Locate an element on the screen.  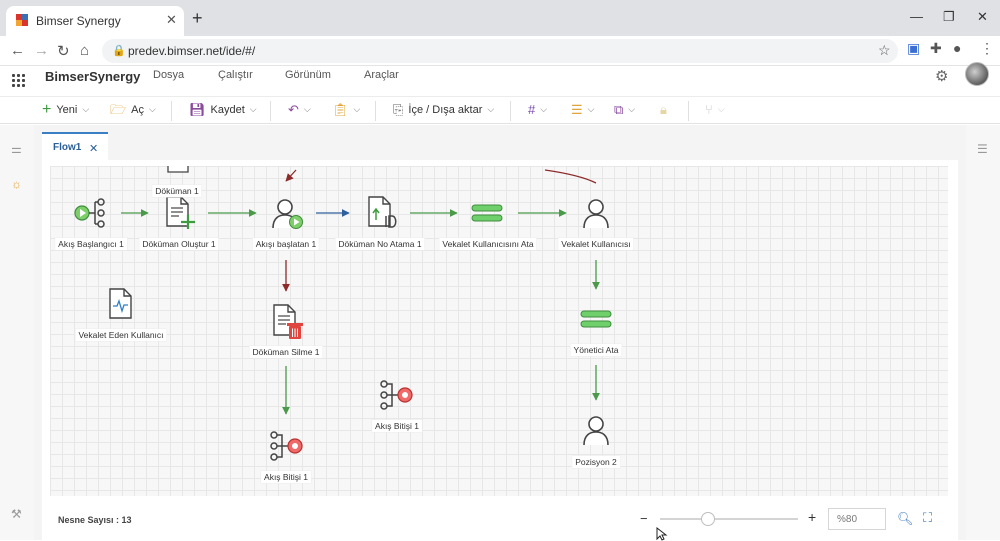
menu-dosya: Dosya is located at coordinates (168, 75).